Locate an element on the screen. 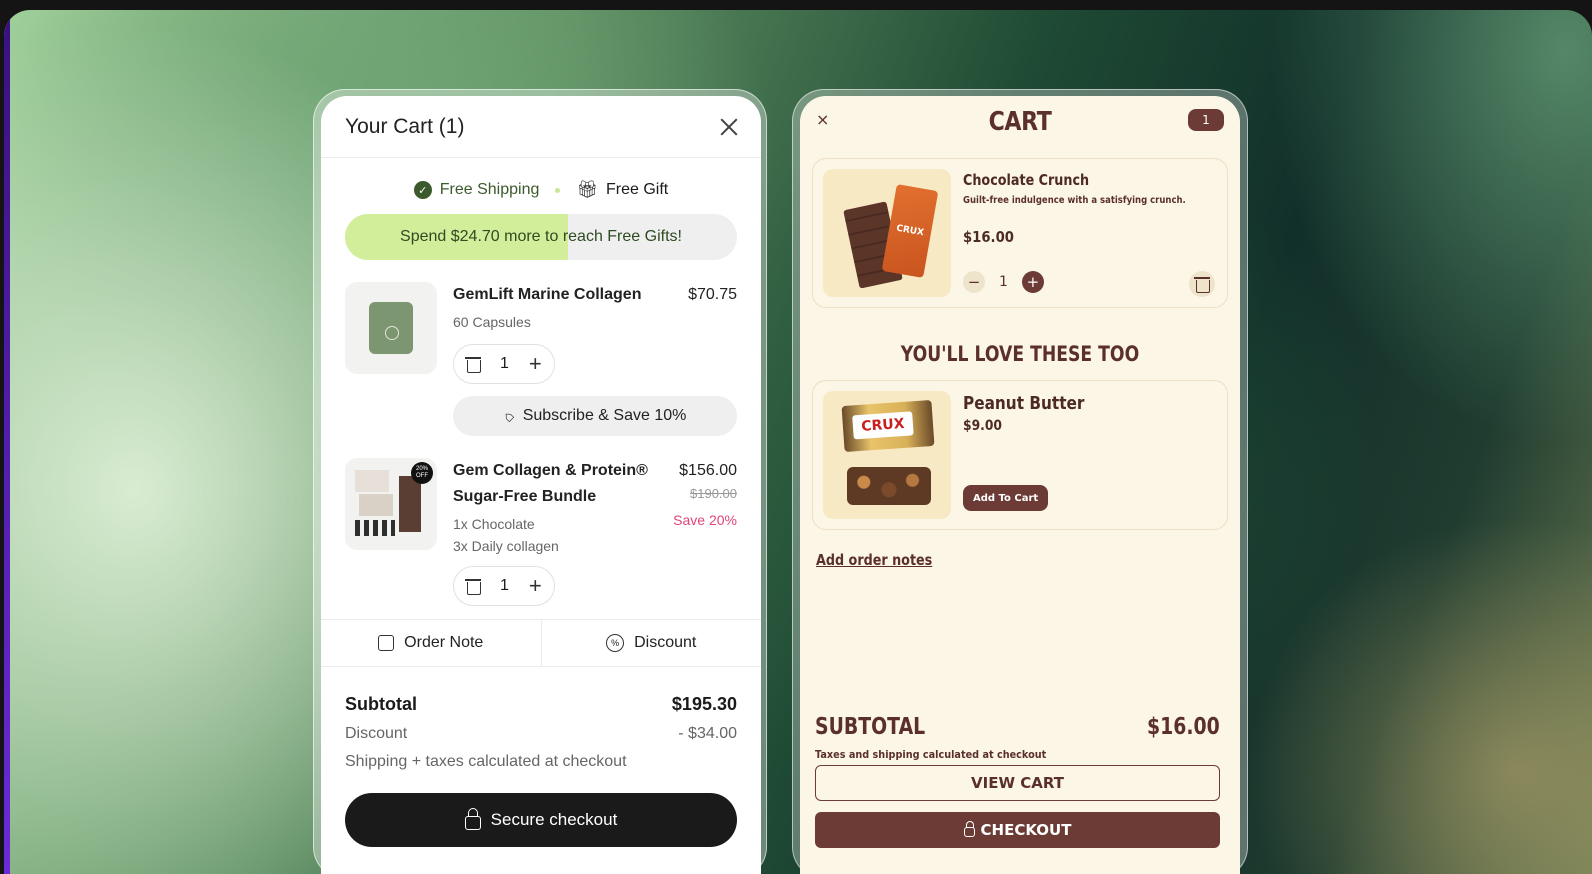 This screenshot has height=874, width=1592. shipping-note: Shipping + taxes calculated at checkout is located at coordinates (486, 761).